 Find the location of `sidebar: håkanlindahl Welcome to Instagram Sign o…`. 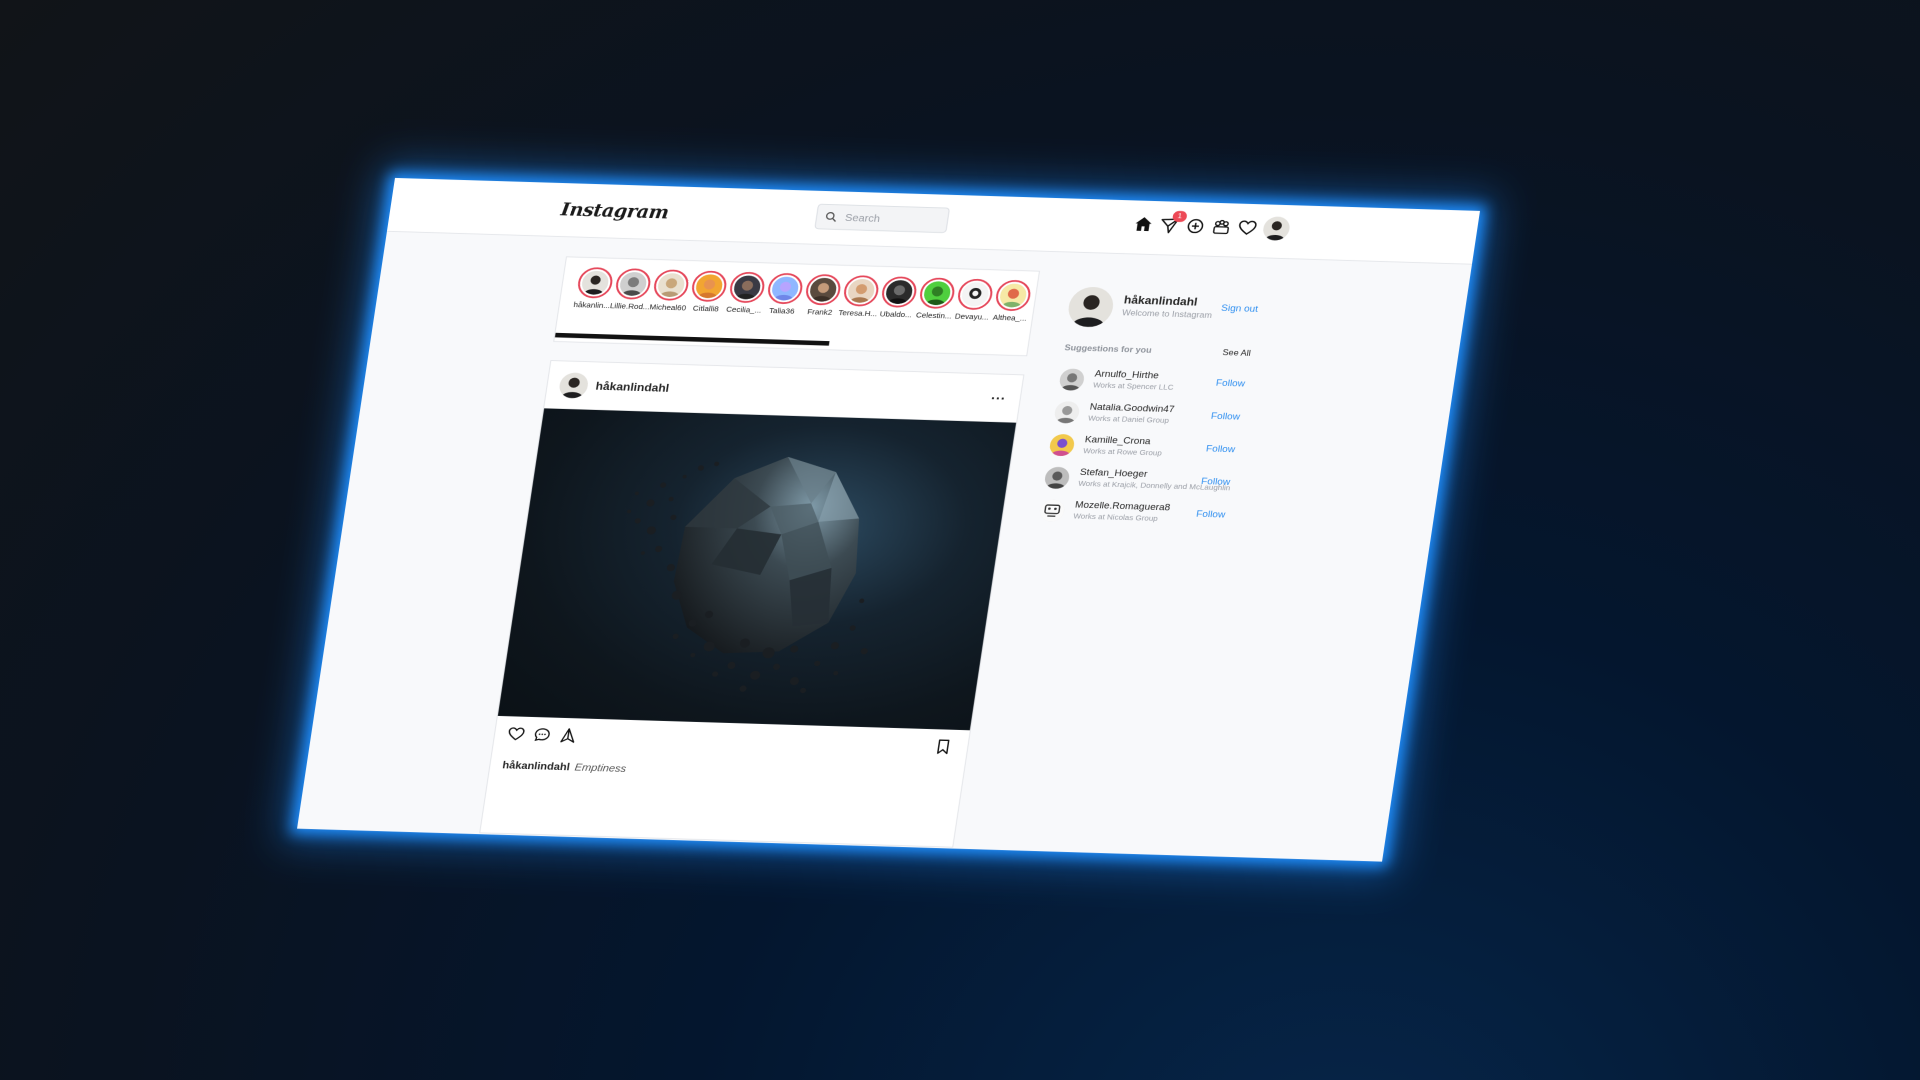

sidebar: håkanlindahl Welcome to Instagram Sign o… is located at coordinates (1155, 403).